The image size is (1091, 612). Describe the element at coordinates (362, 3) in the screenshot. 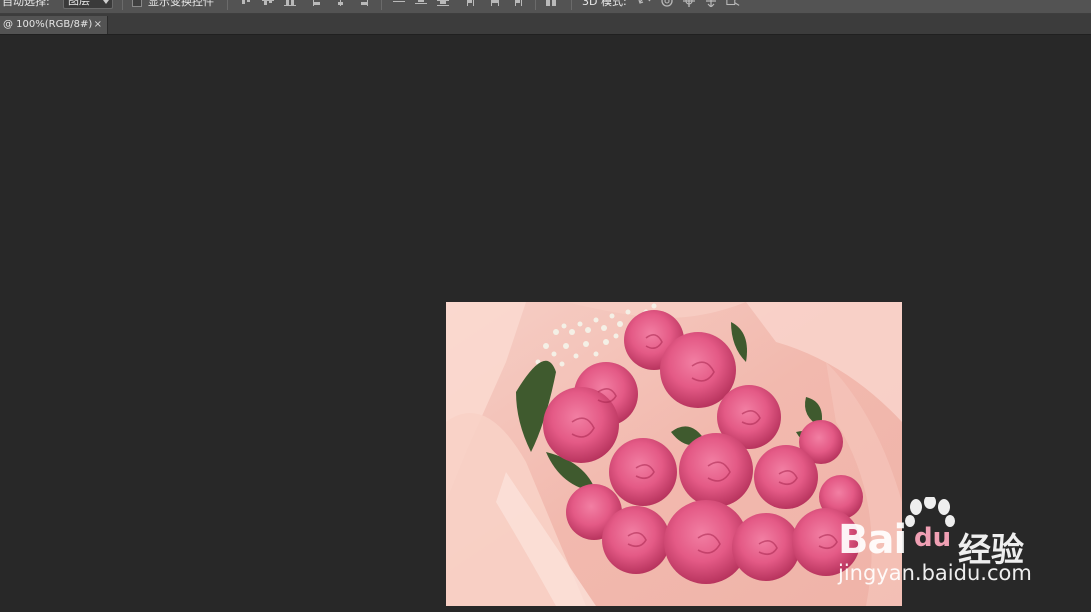

I see `align-right-edges-icon` at that location.